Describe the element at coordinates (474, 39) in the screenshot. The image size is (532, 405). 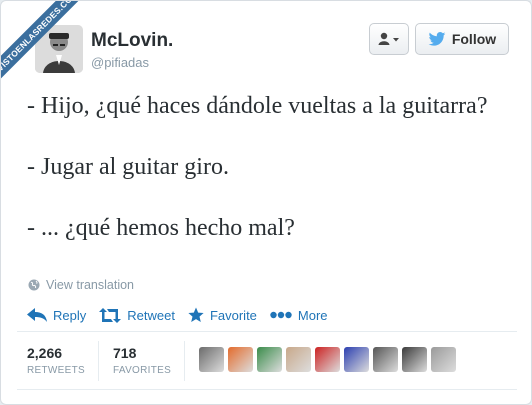
I see `follow-label: Follow` at that location.